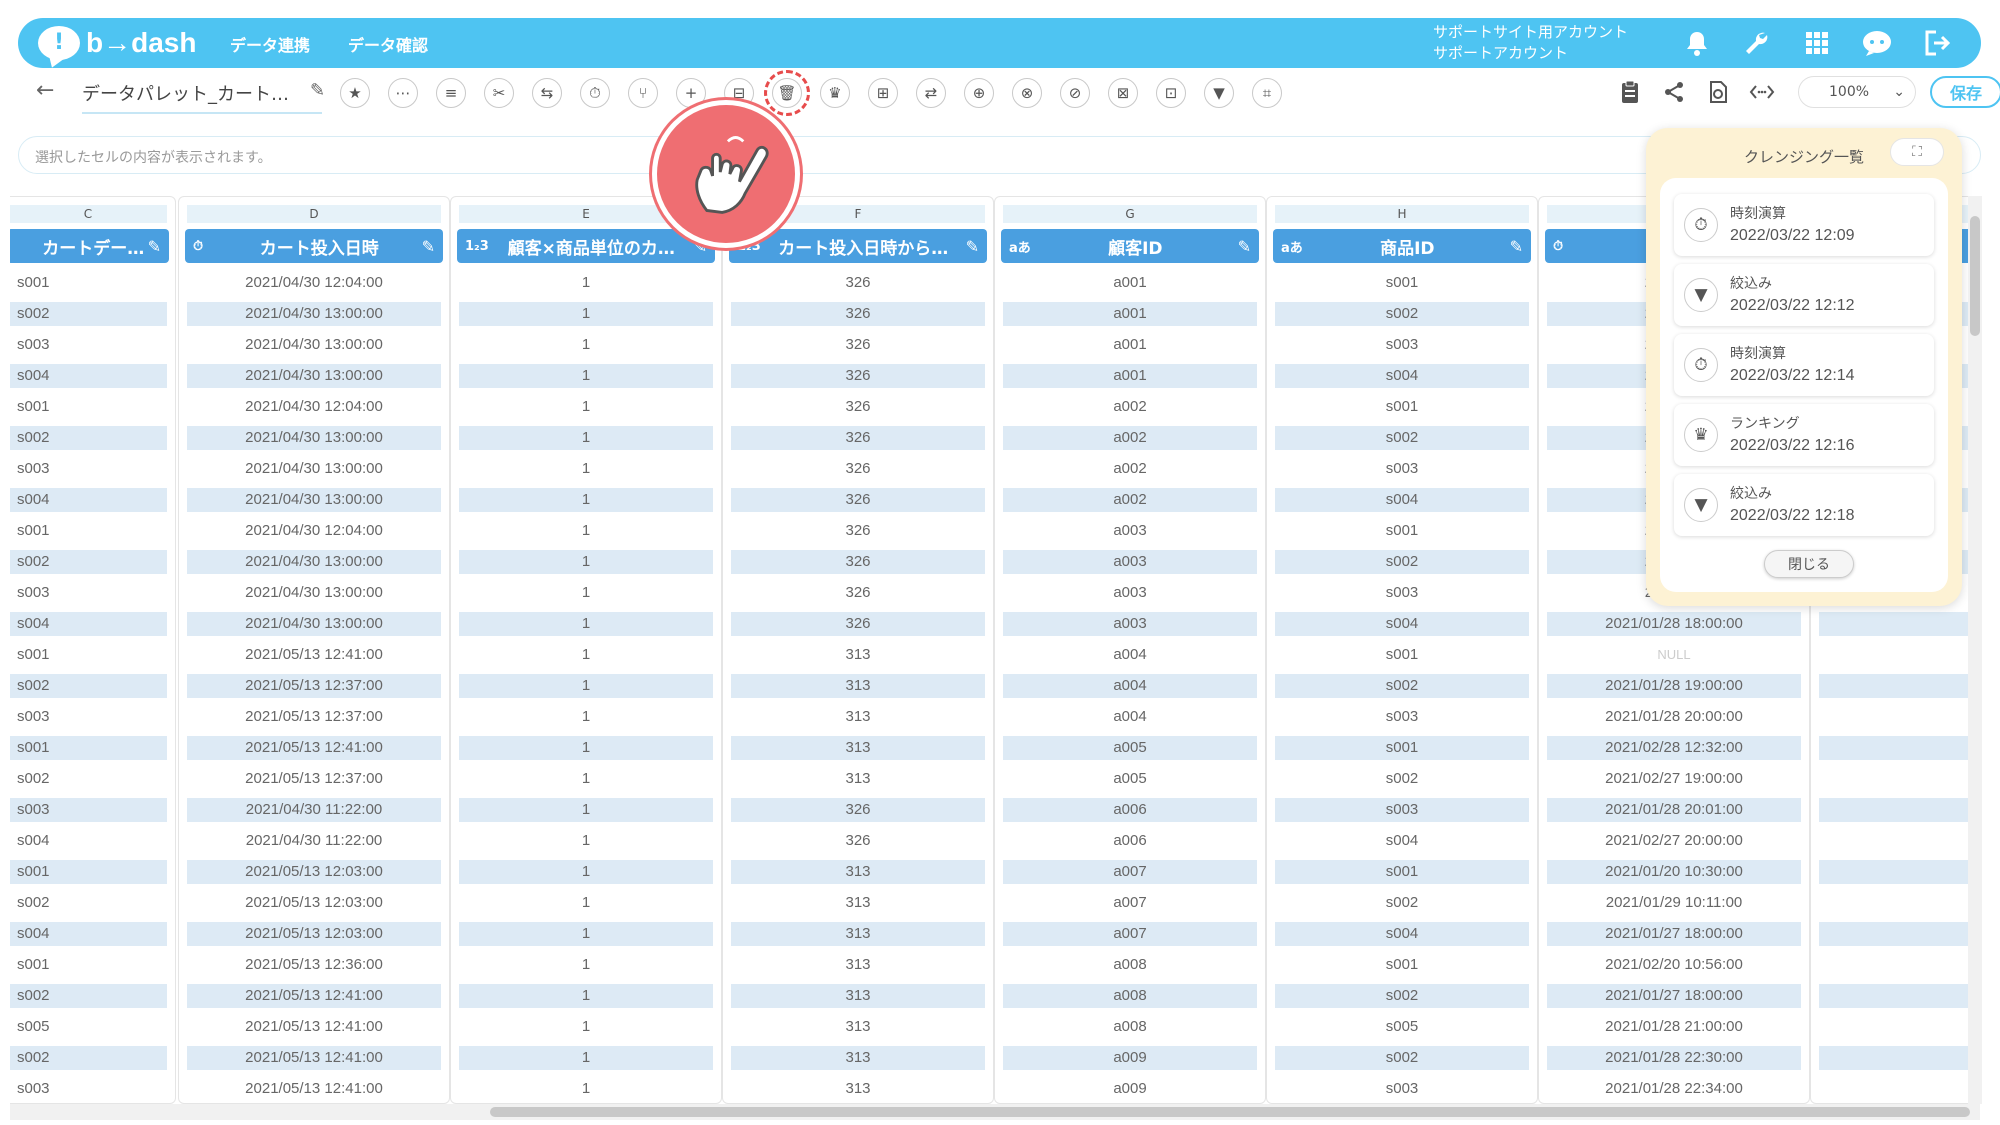 The width and height of the screenshot is (2000, 1125). Describe the element at coordinates (1171, 93) in the screenshot. I see `frame-icon: ⊡` at that location.